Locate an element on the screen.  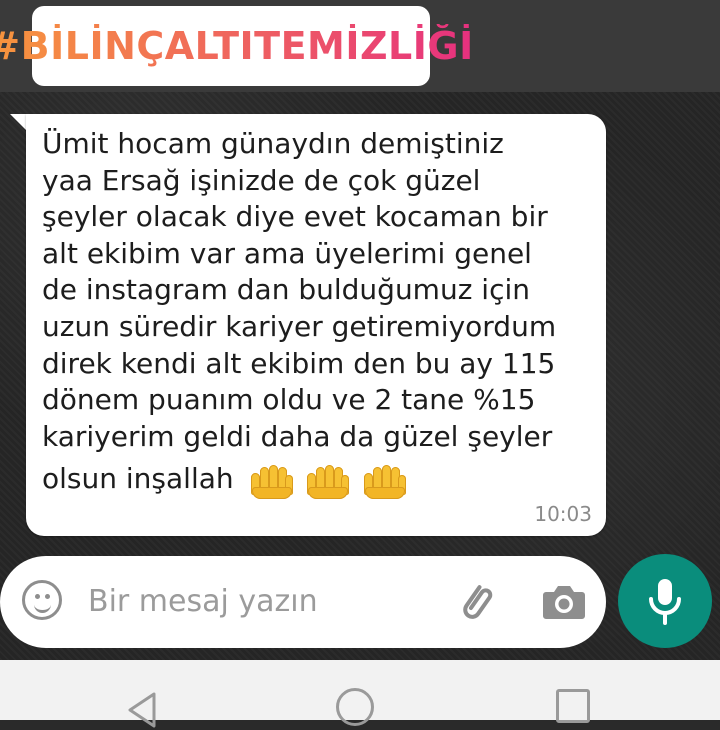
camera-icon is located at coordinates (564, 602).